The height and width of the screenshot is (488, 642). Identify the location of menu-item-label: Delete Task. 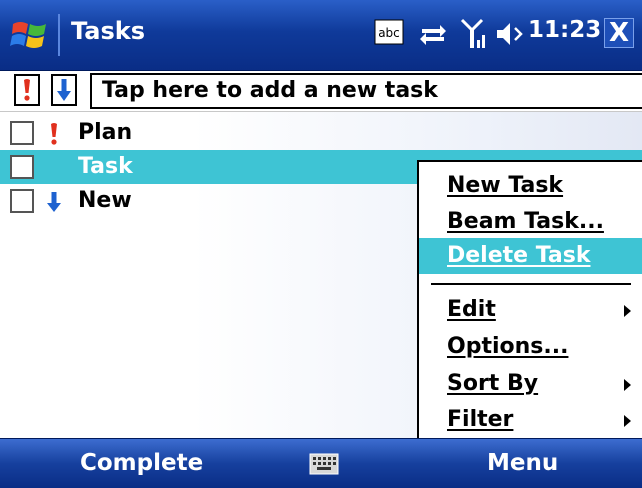
(519, 255).